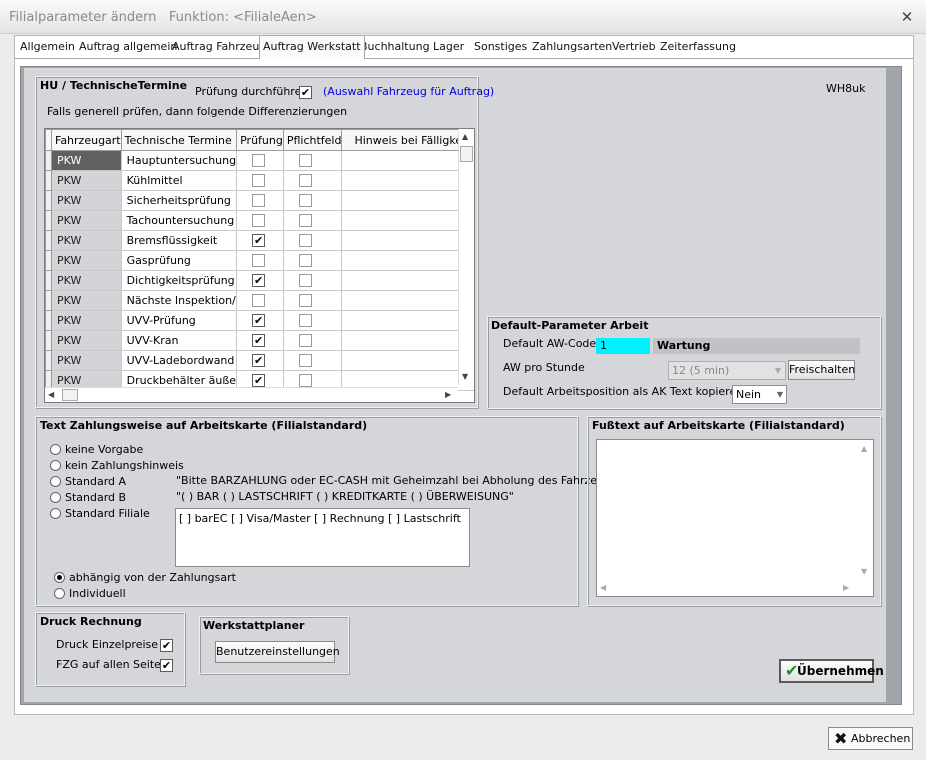 The width and height of the screenshot is (926, 760). I want to click on col-hinweis: Hinweis bei Fälligkeit in, so click(407, 140).